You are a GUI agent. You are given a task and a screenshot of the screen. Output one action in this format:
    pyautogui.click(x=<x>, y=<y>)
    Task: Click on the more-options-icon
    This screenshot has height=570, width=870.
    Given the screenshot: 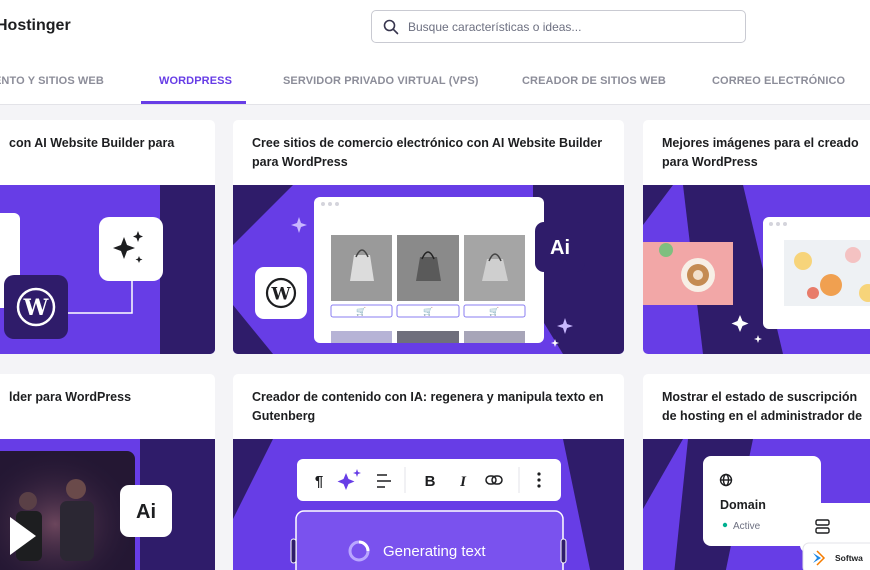 What is the action you would take?
    pyautogui.click(x=539, y=480)
    